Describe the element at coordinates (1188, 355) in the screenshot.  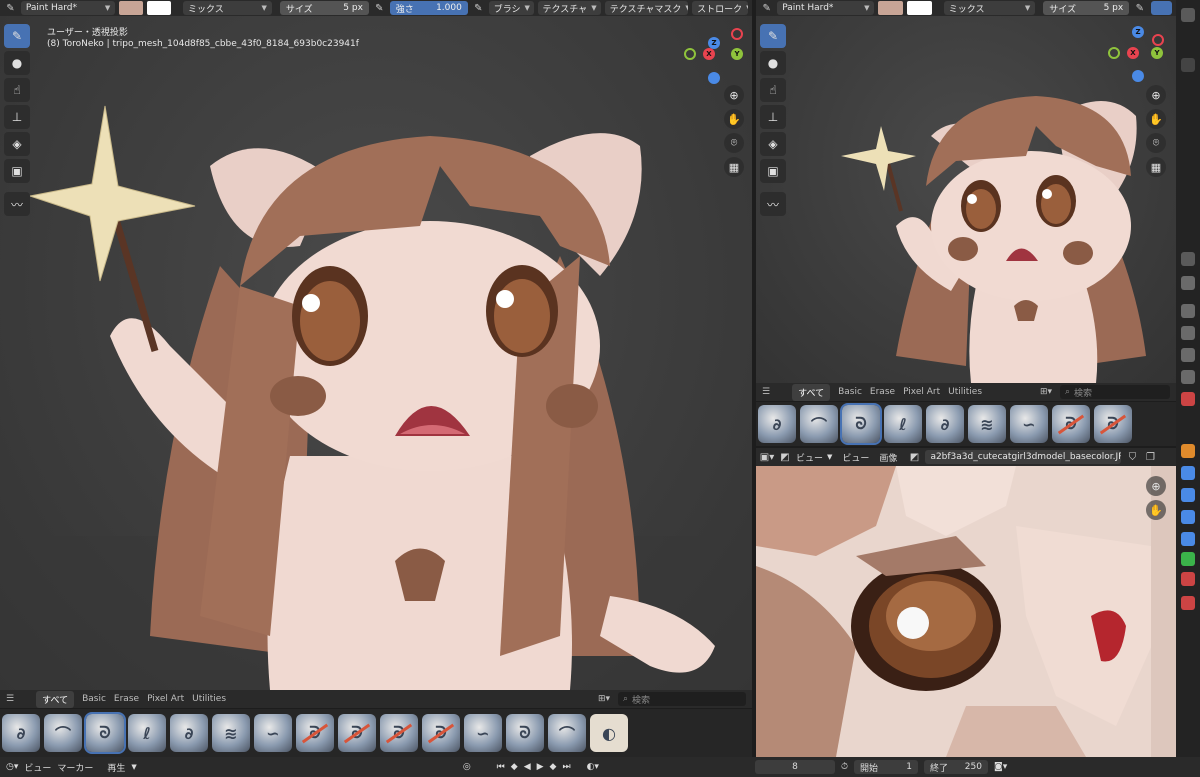
I see `view-layer-icon` at that location.